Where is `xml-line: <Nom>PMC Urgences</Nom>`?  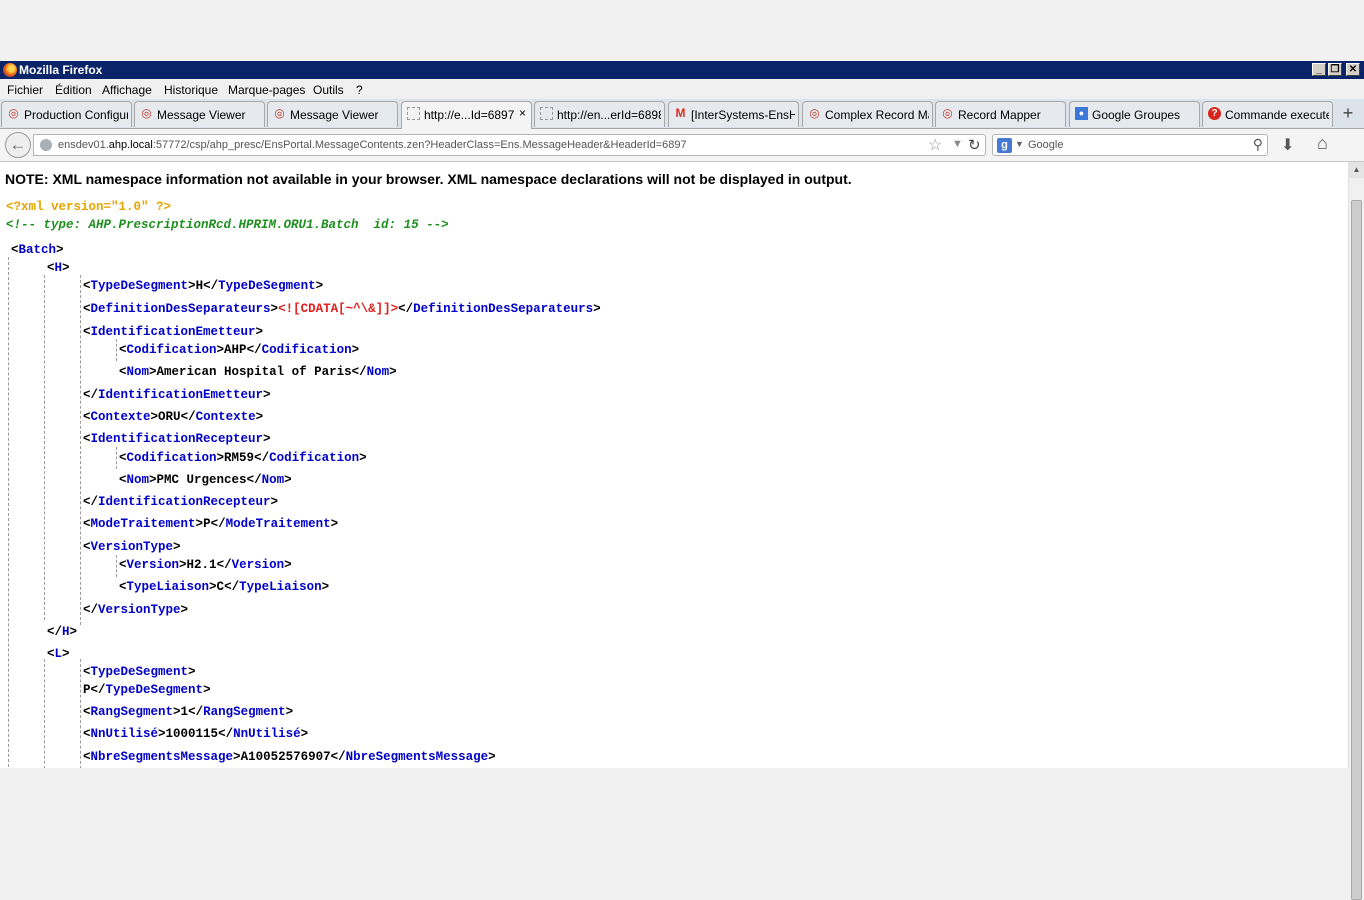
xml-line: <Nom>PMC Urgences</Nom> is located at coordinates (205, 480).